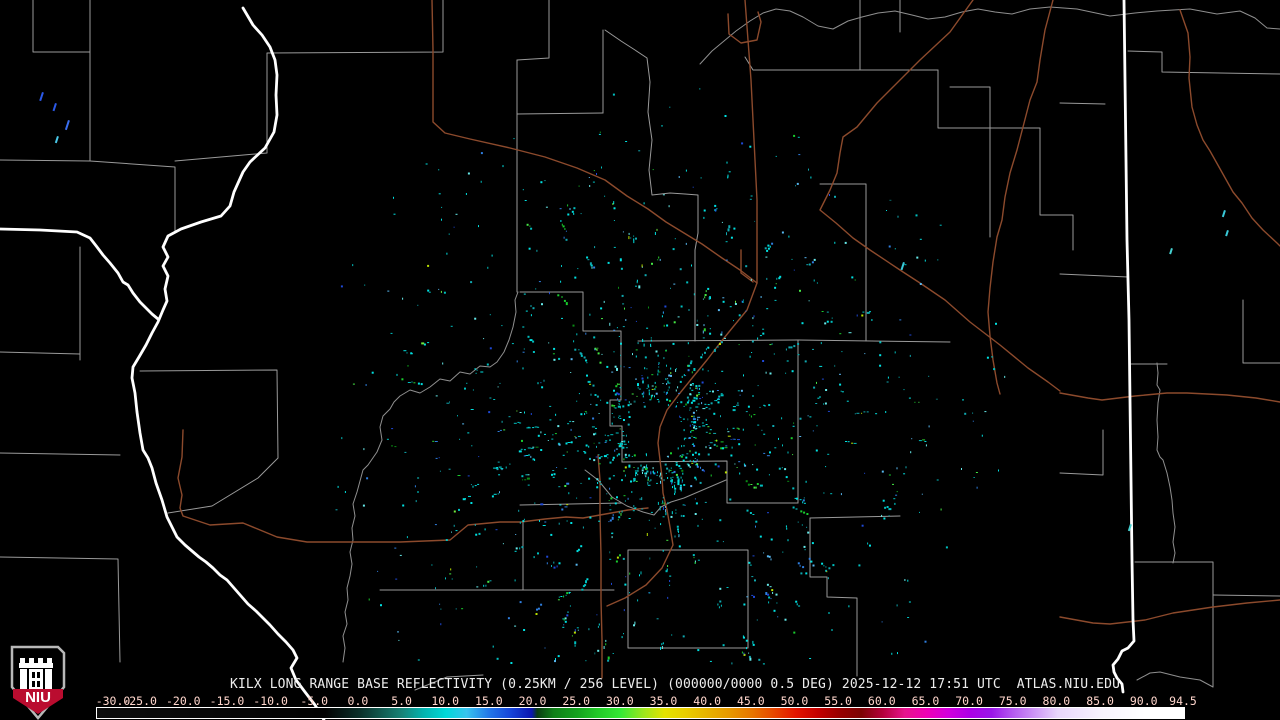 The height and width of the screenshot is (720, 1280). What do you see at coordinates (38, 682) in the screenshot?
I see `niu-logo: NIU` at bounding box center [38, 682].